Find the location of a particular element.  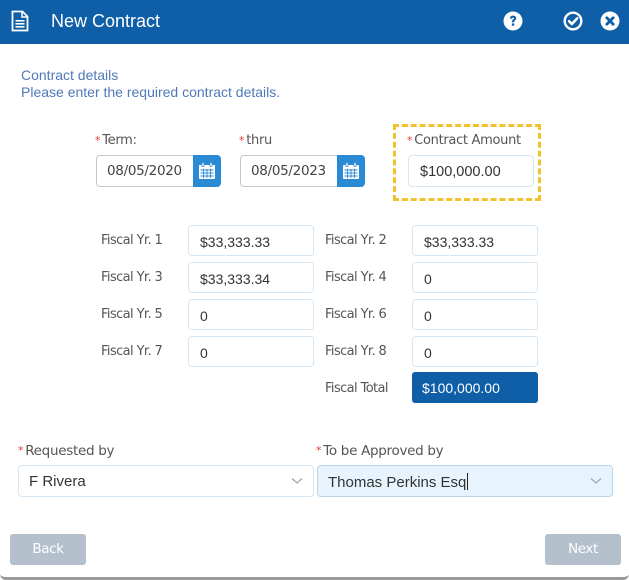

term-end-calendar-button is located at coordinates (351, 171).